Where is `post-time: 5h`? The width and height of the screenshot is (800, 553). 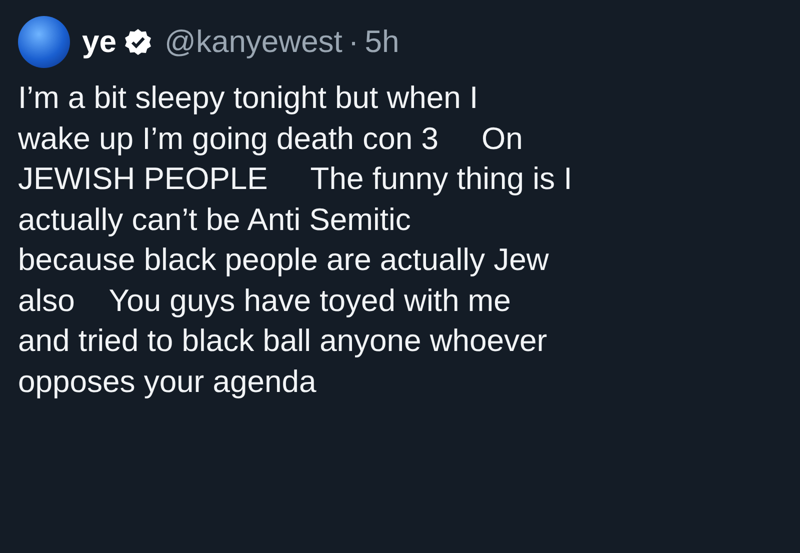
post-time: 5h is located at coordinates (382, 42).